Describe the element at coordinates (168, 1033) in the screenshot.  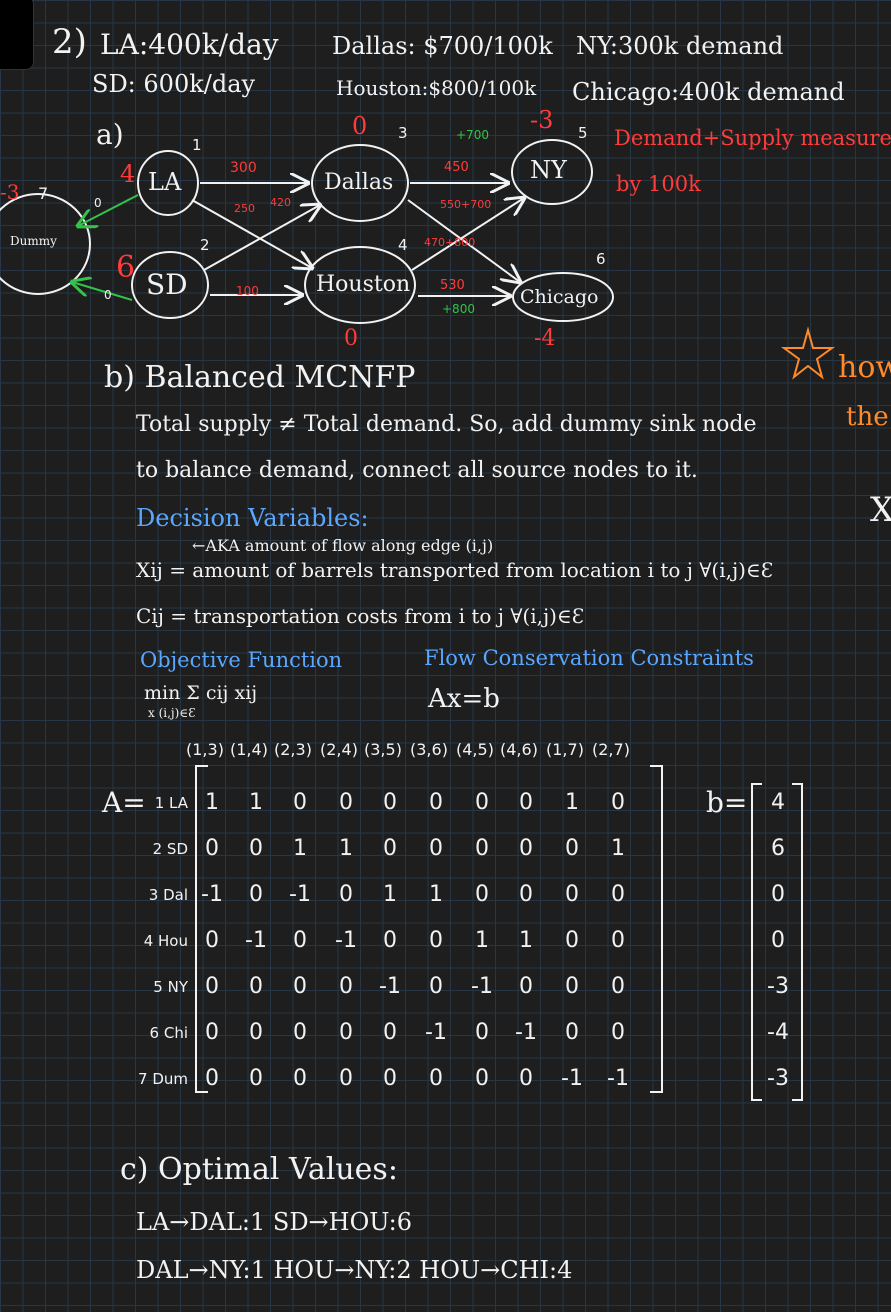
I see `matrix-row-label: 6 Chi` at that location.